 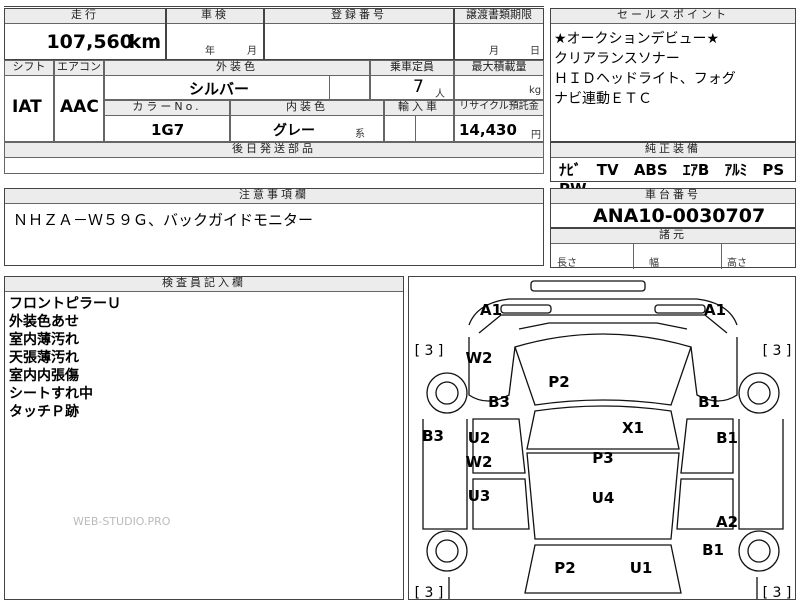 What do you see at coordinates (167, 108) in the screenshot?
I see `color-no-label: カラーNo.` at bounding box center [167, 108].